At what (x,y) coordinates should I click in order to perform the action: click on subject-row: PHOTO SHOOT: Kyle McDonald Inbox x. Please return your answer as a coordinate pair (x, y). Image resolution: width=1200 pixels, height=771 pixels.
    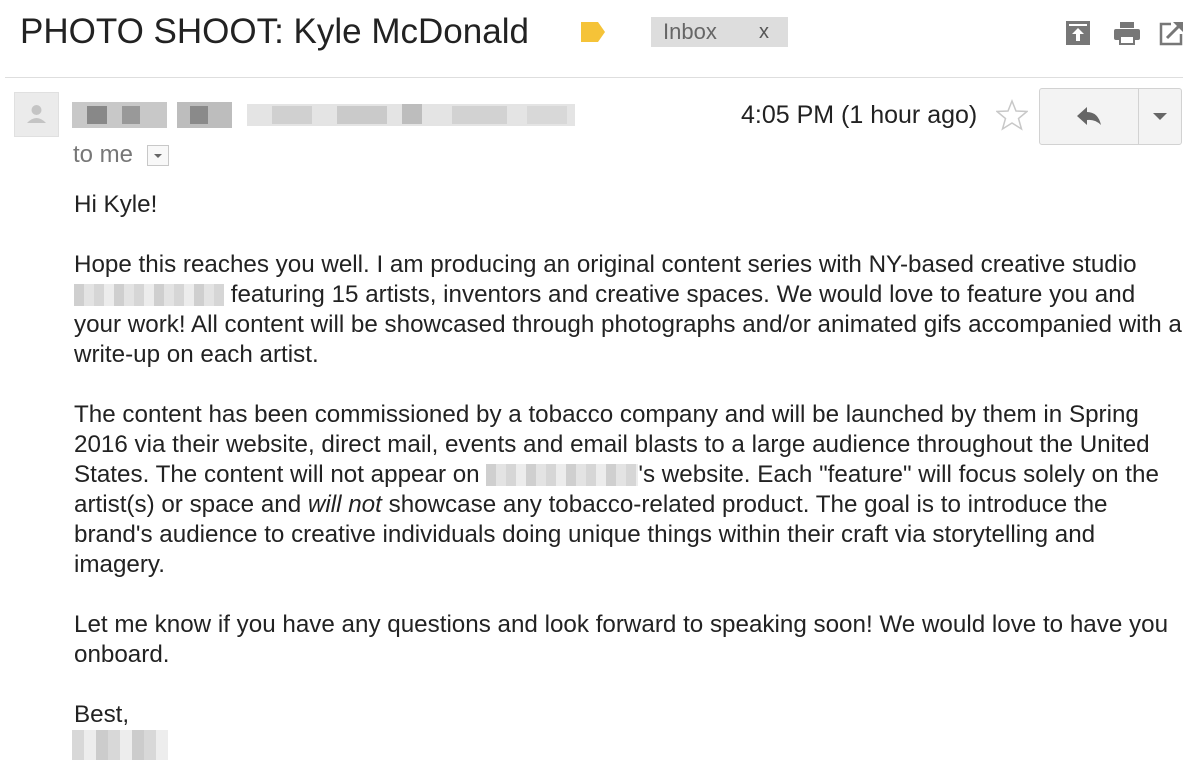
    Looking at the image, I should click on (602, 32).